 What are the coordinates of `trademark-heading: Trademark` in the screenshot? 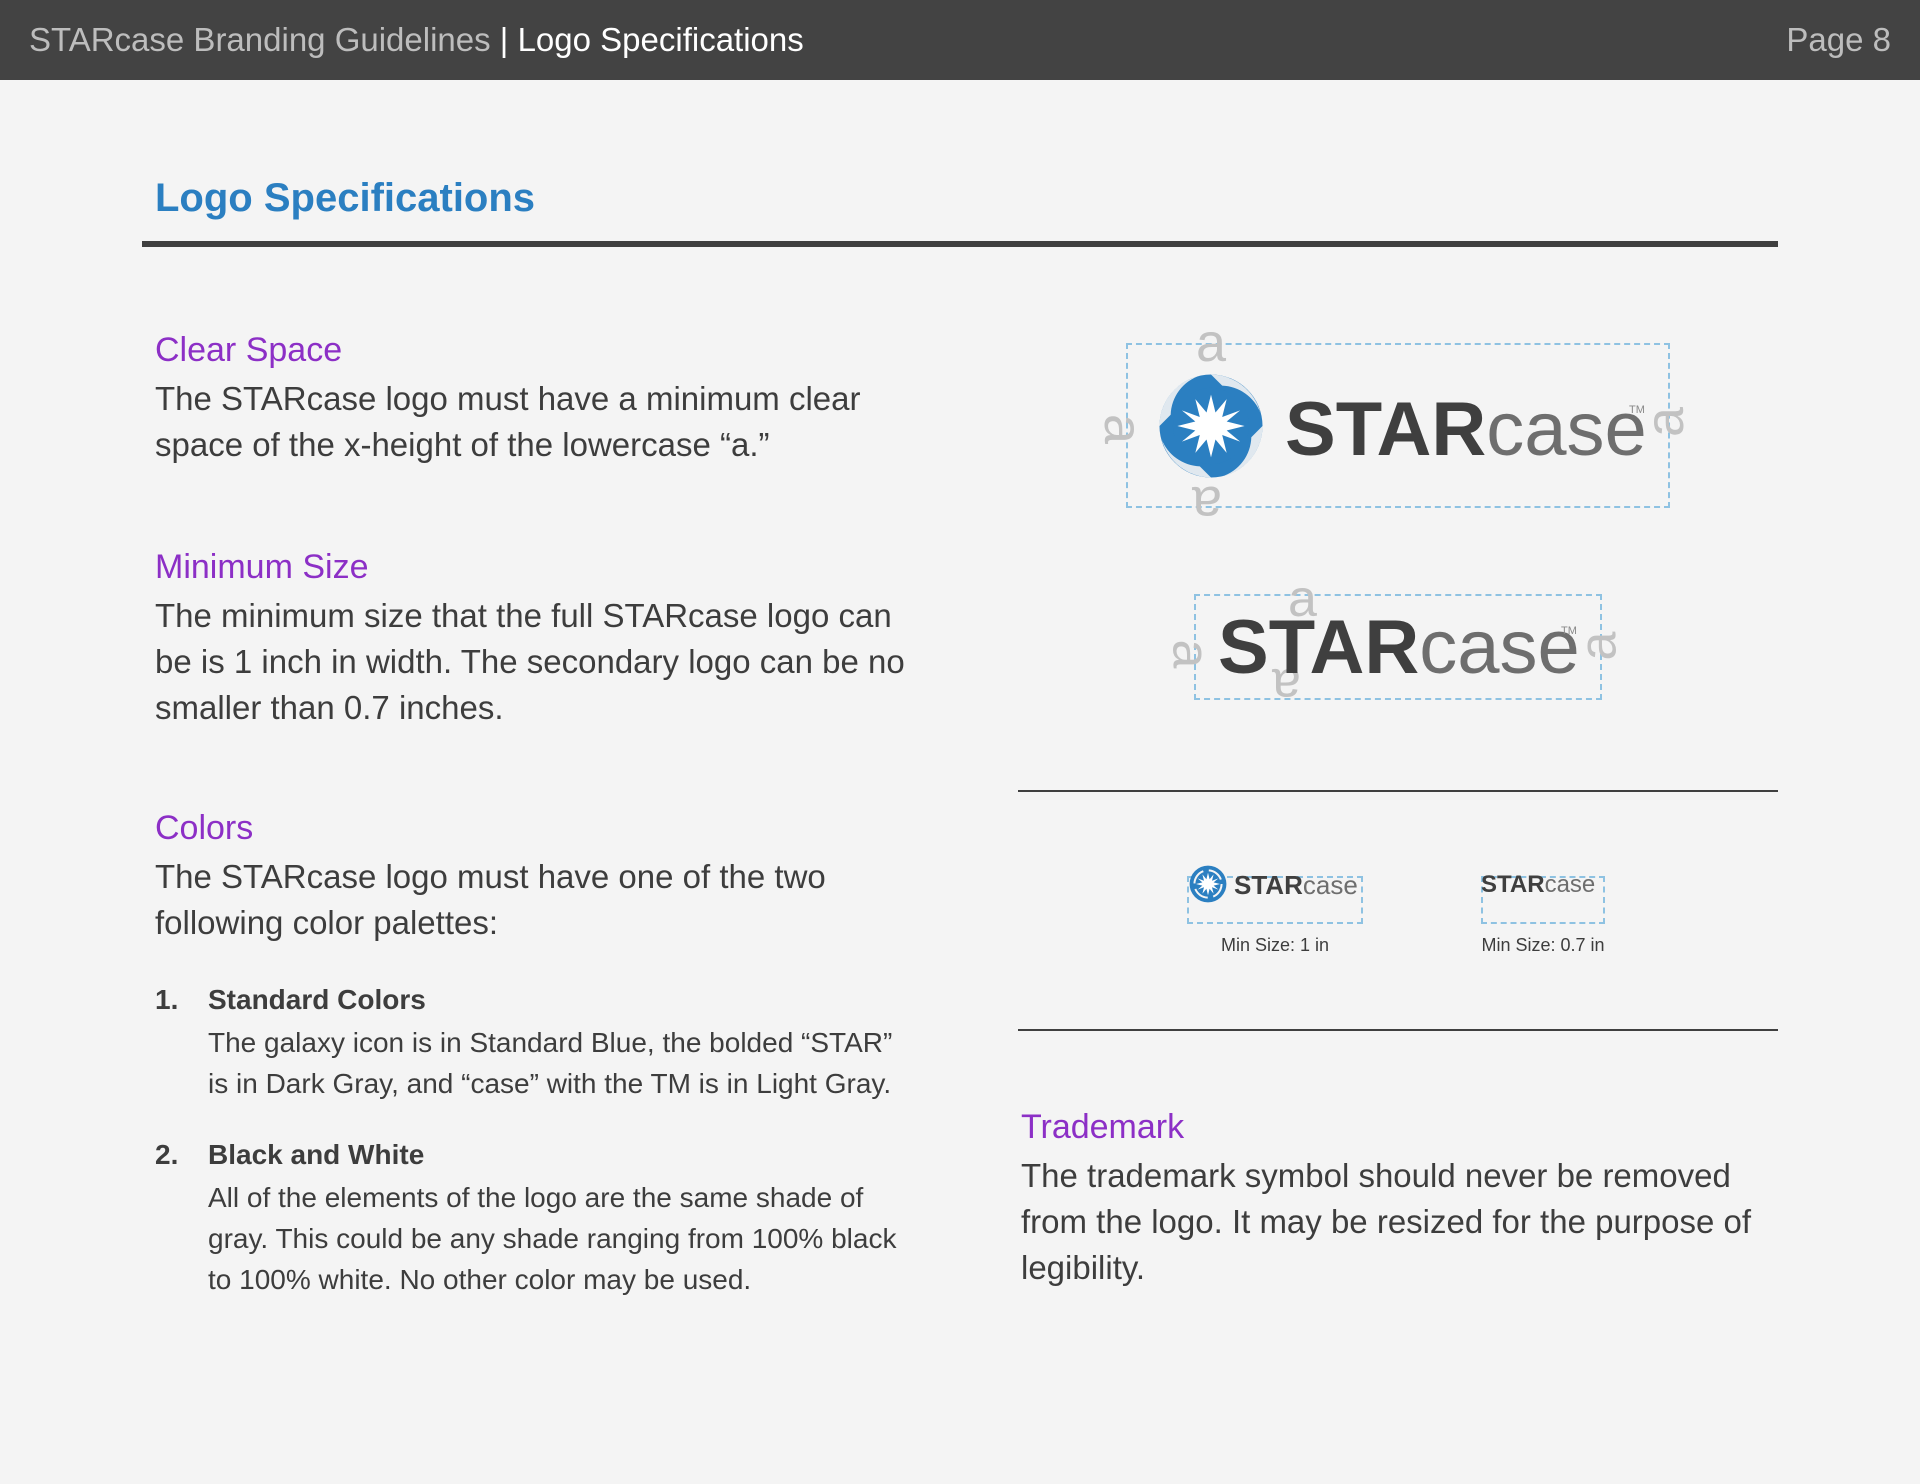 It's located at (1103, 1127).